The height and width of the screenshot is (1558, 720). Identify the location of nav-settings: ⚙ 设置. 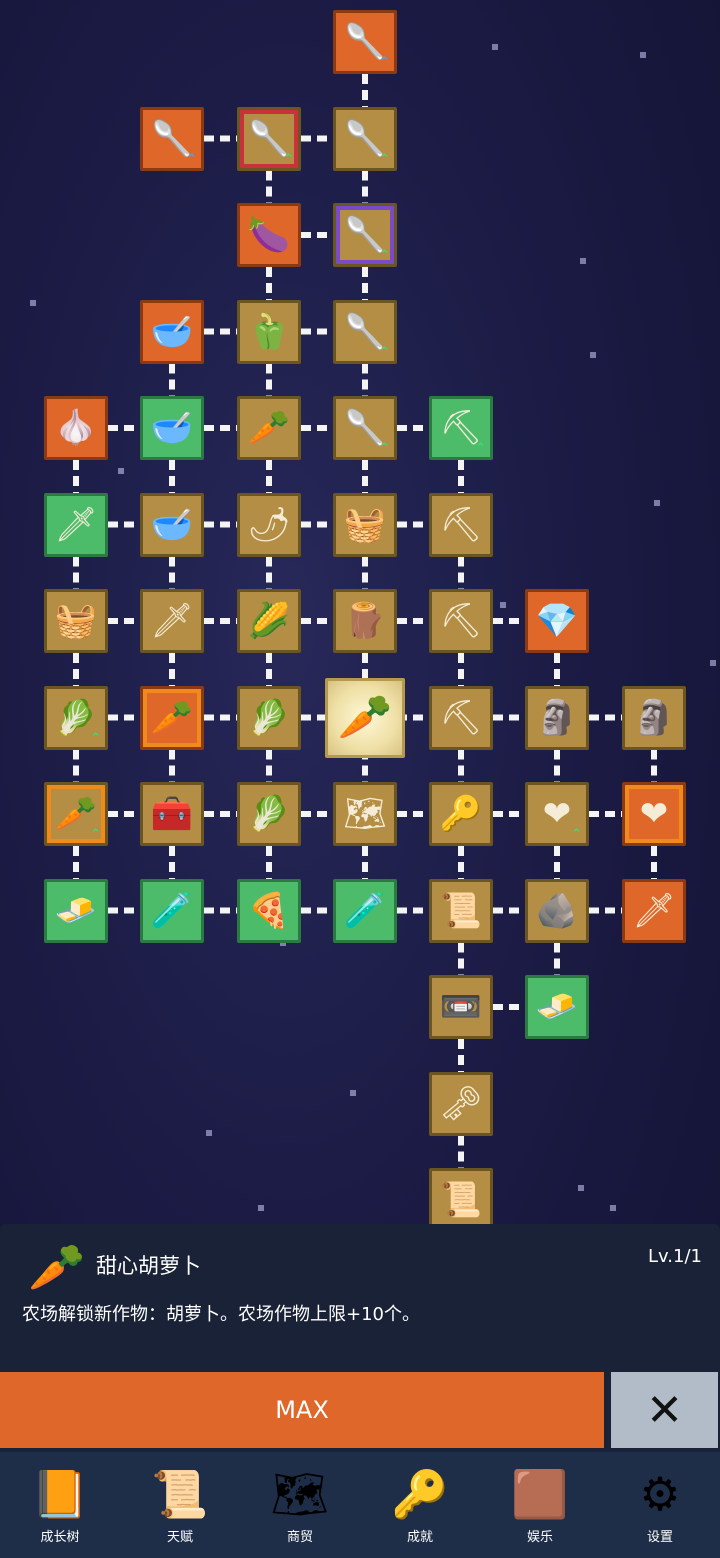
(660, 1505).